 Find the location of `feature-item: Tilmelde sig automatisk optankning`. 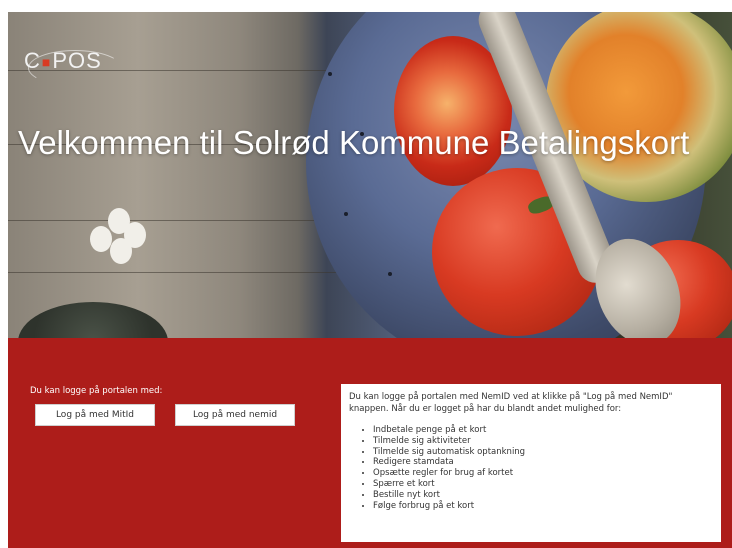

feature-item: Tilmelde sig automatisk optankning is located at coordinates (543, 452).